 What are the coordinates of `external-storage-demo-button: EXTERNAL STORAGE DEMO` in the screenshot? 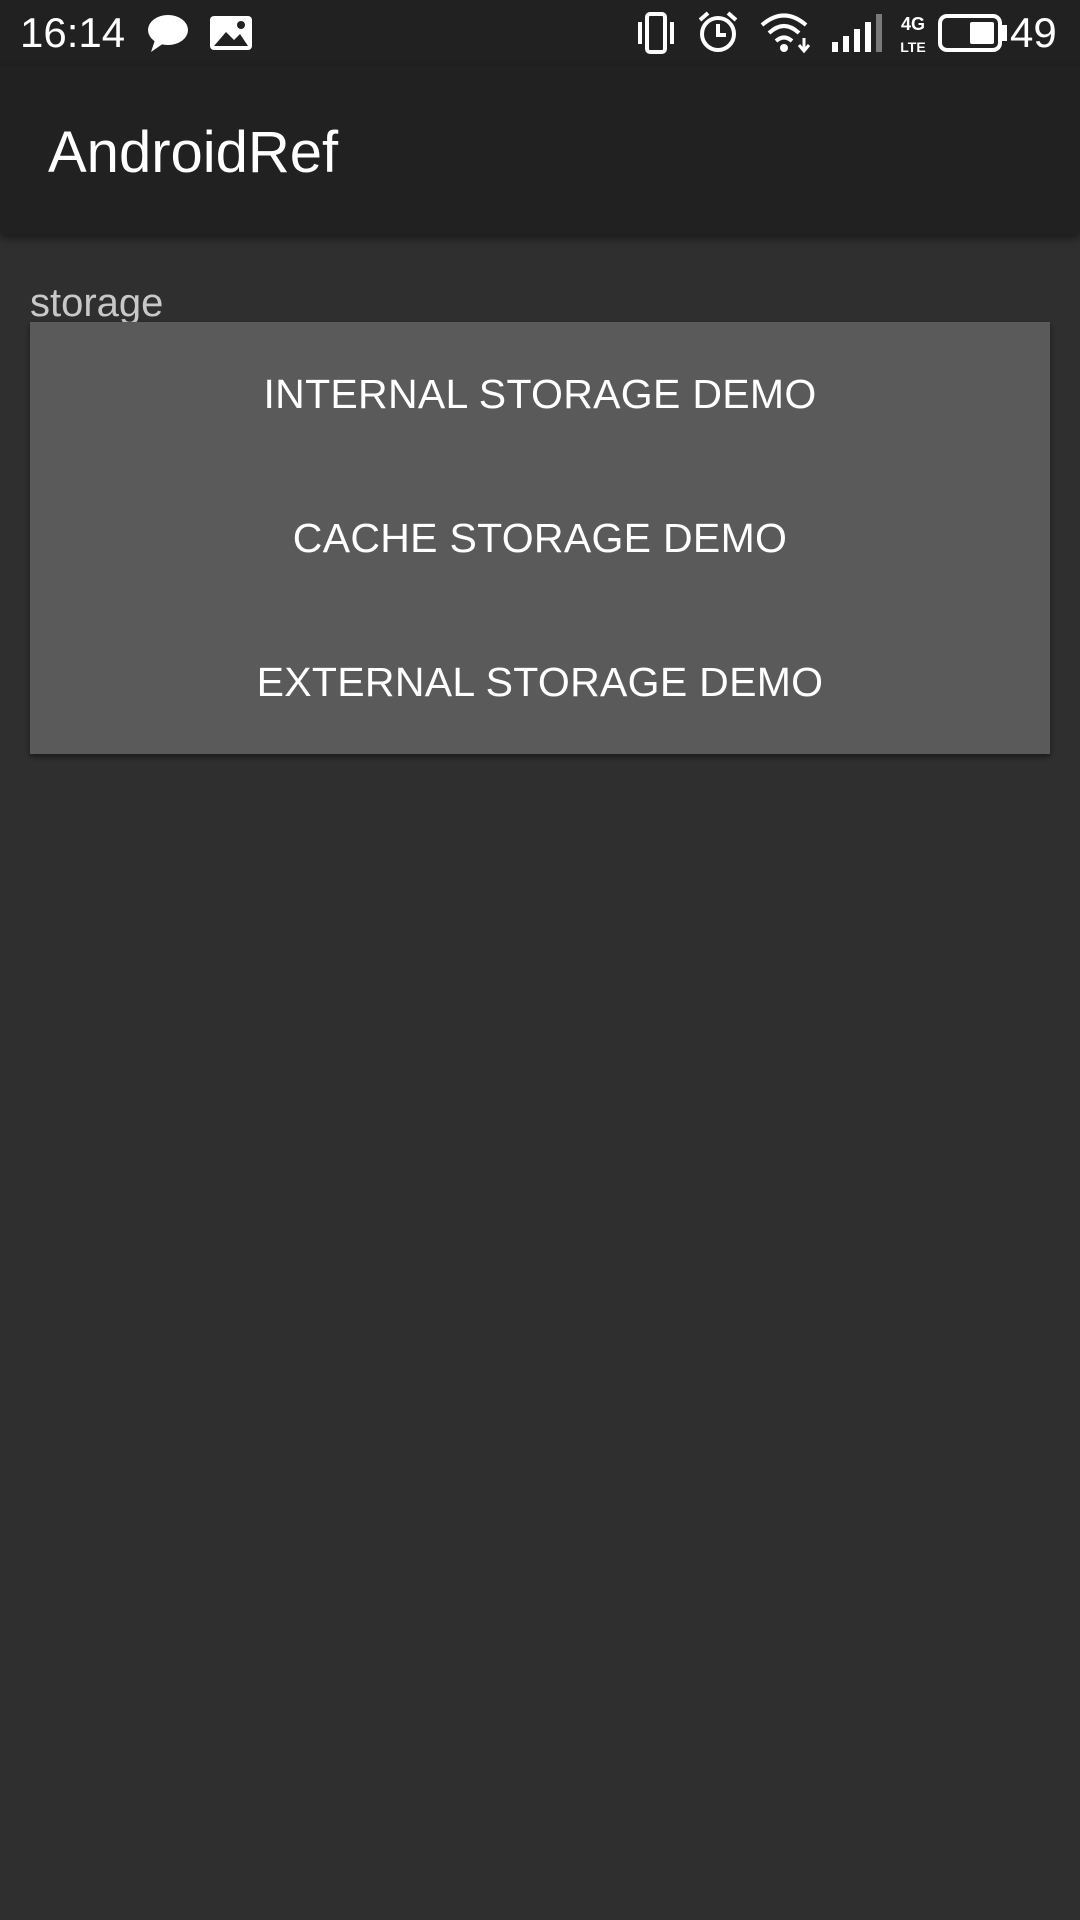 It's located at (540, 682).